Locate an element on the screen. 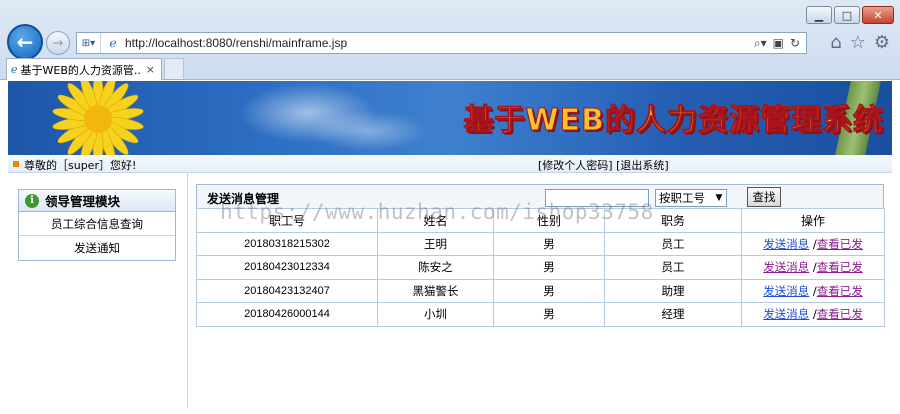 Image resolution: width=900 pixels, height=414 pixels. page-title: 发送消息管理 is located at coordinates (243, 199).